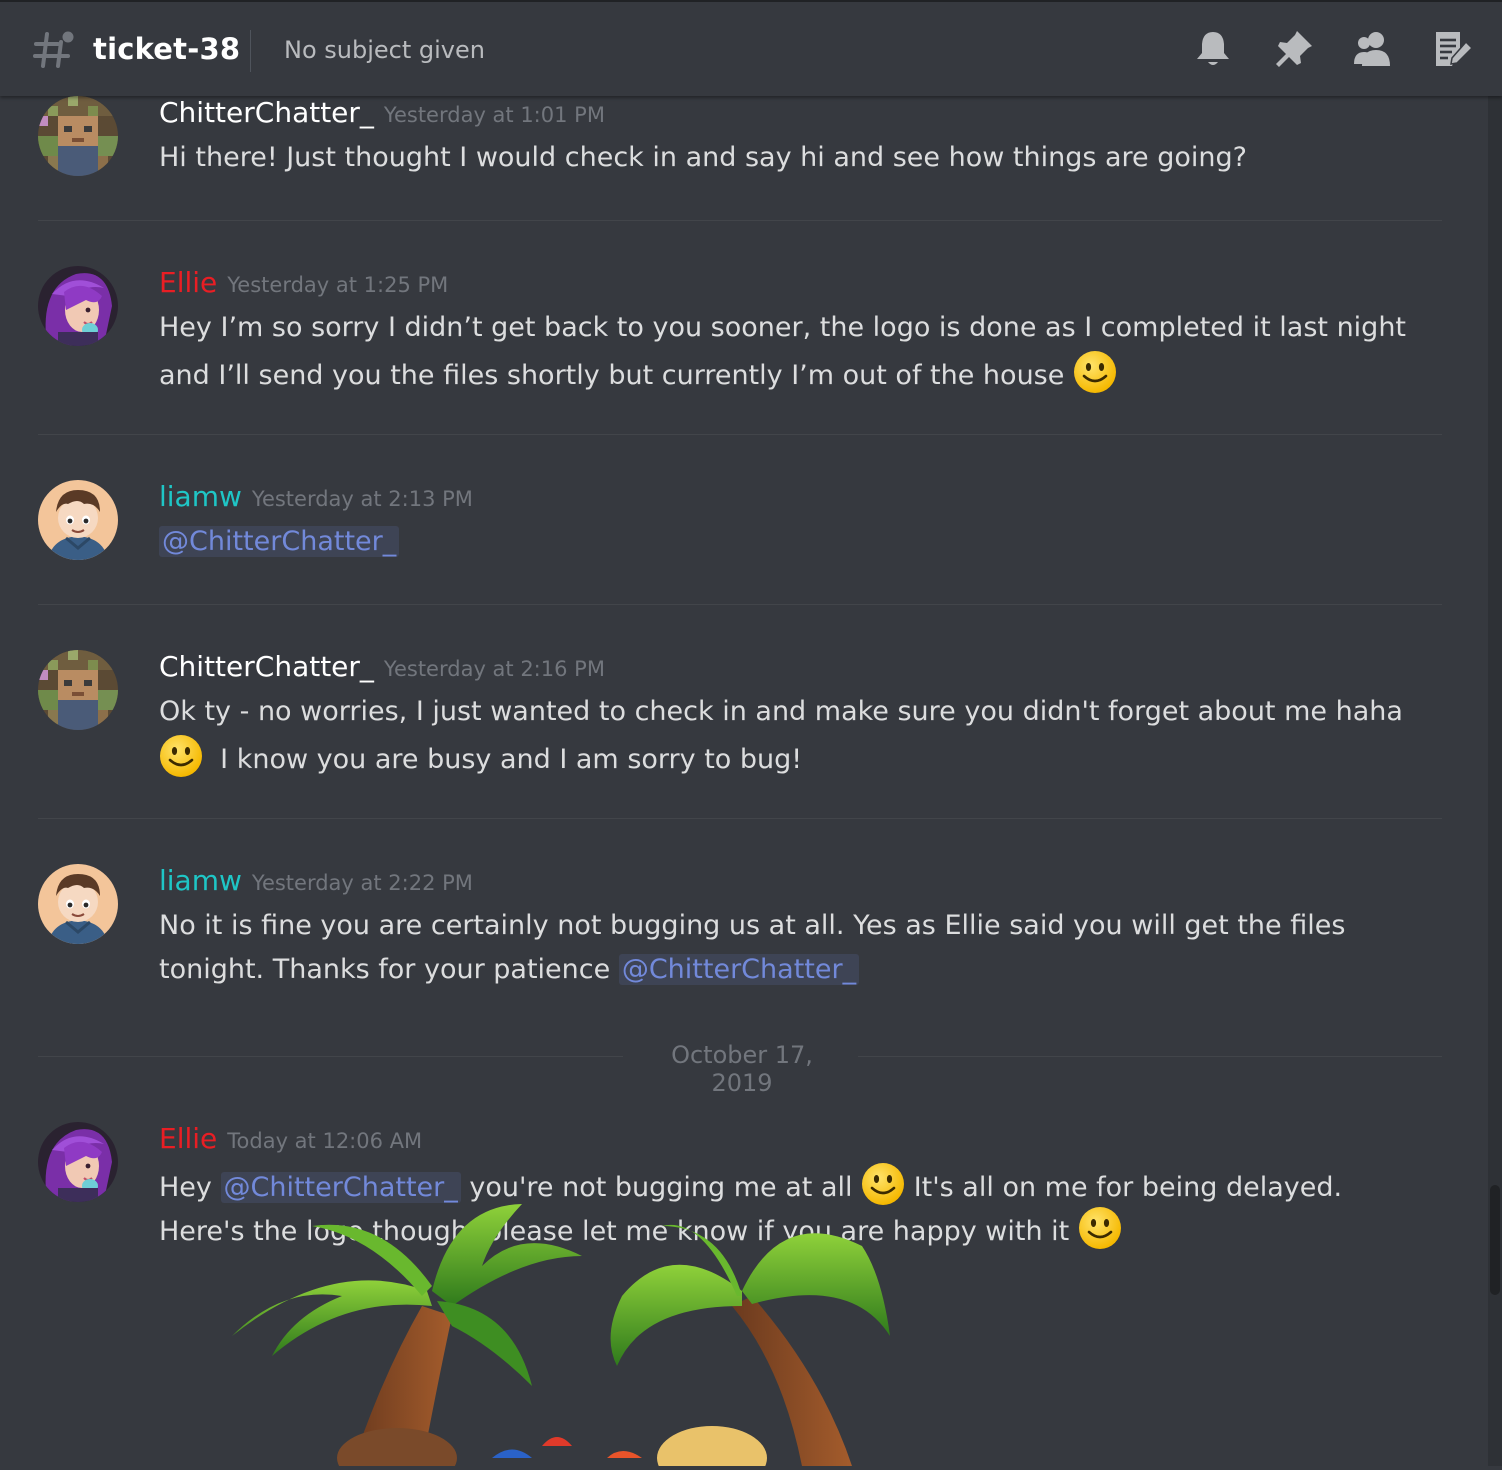 The image size is (1502, 1470). What do you see at coordinates (185, 1187) in the screenshot?
I see `message-text: Hey` at bounding box center [185, 1187].